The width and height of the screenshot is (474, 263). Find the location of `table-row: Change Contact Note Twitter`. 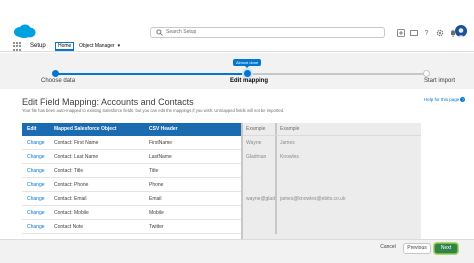

table-row: Change Contact Note Twitter is located at coordinates (131, 227).